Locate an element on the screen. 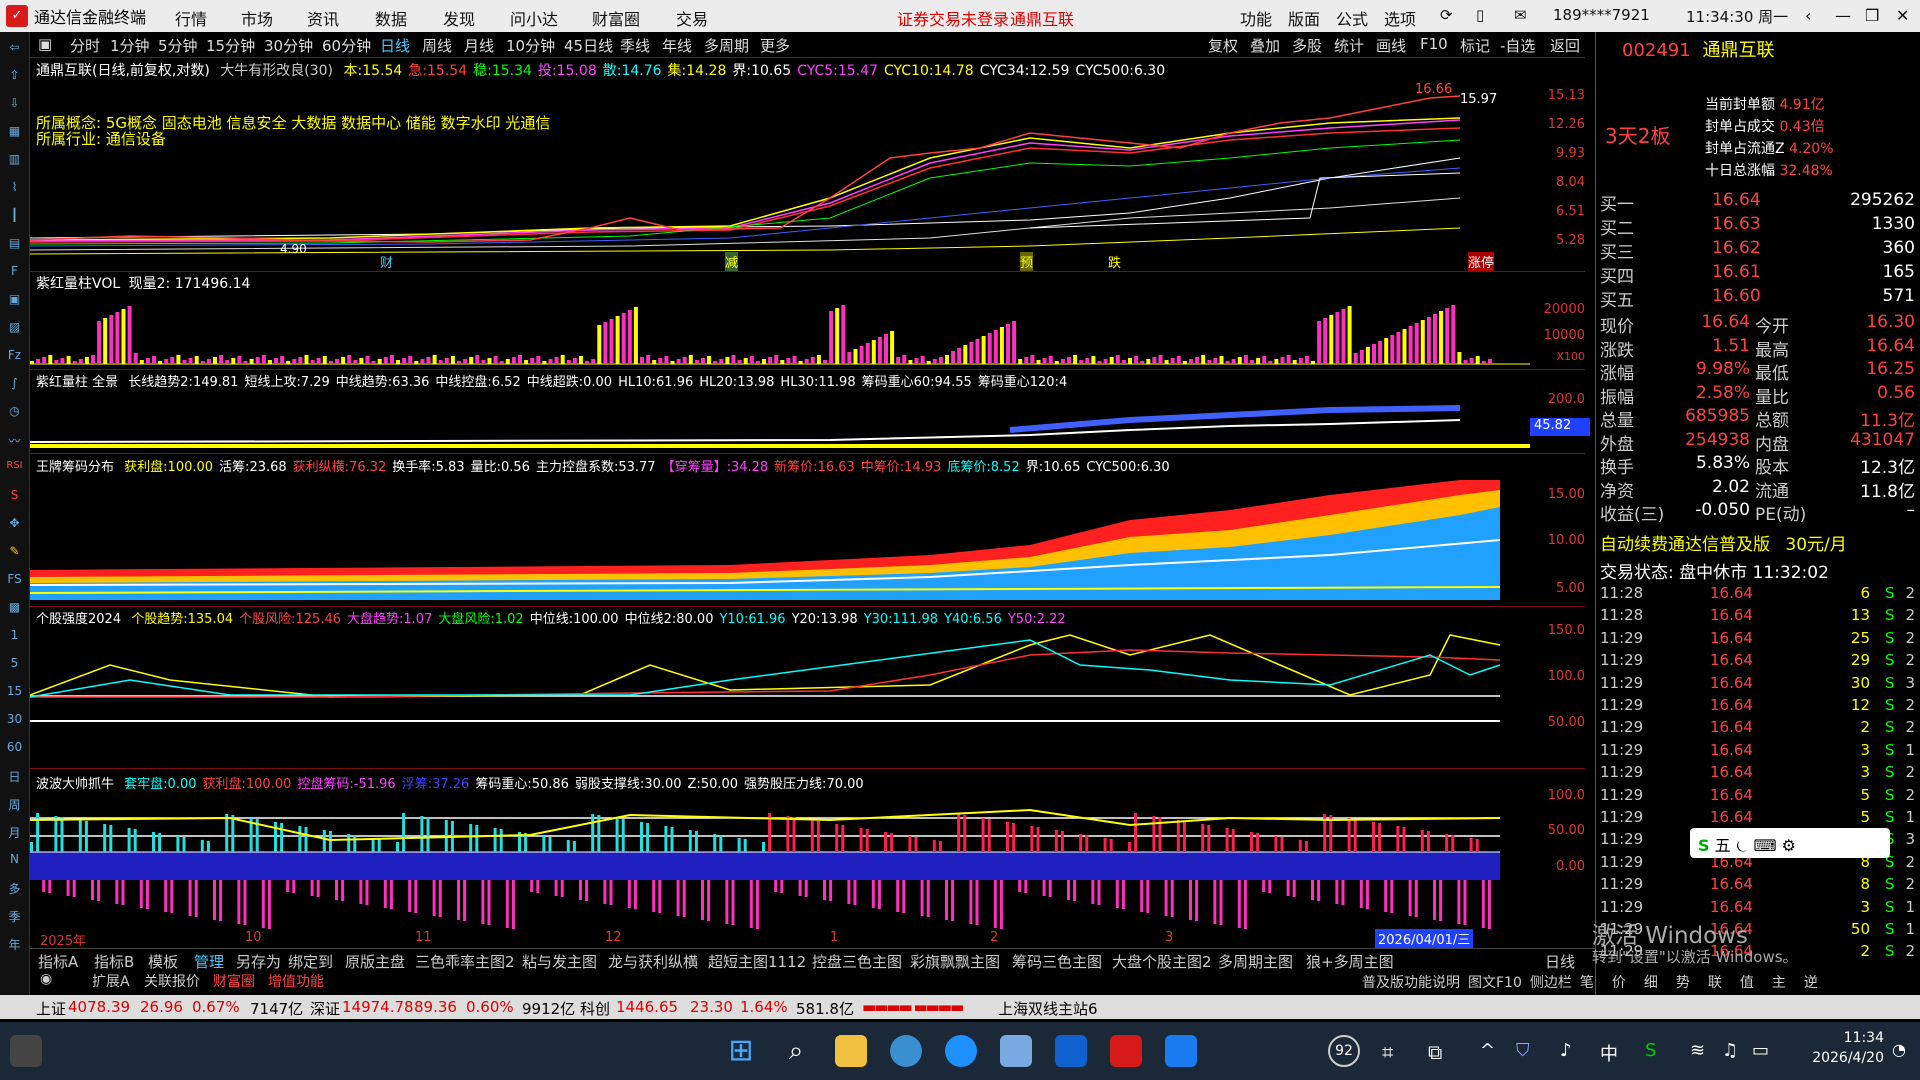  notepad-icon is located at coordinates (1016, 1051).